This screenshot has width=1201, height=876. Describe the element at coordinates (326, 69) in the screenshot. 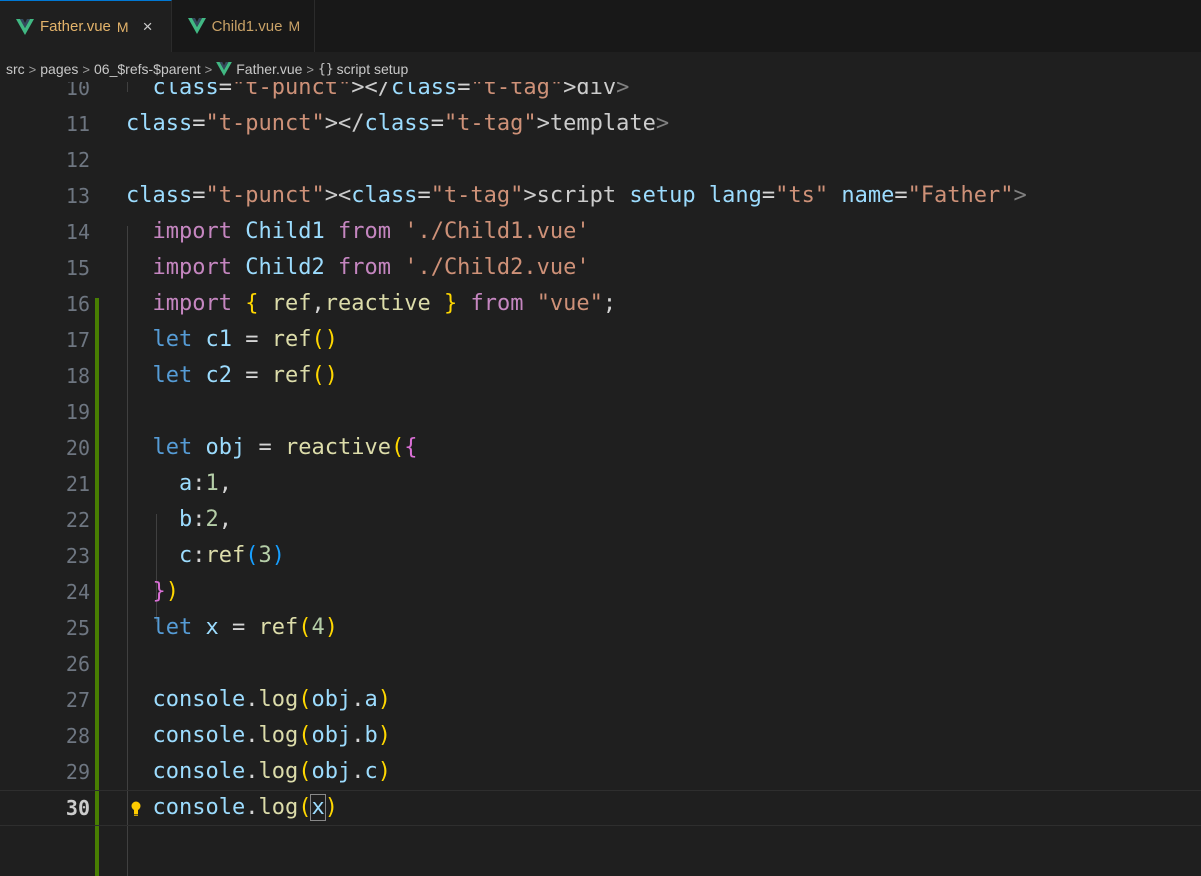

I see `braces-icon: {}` at that location.